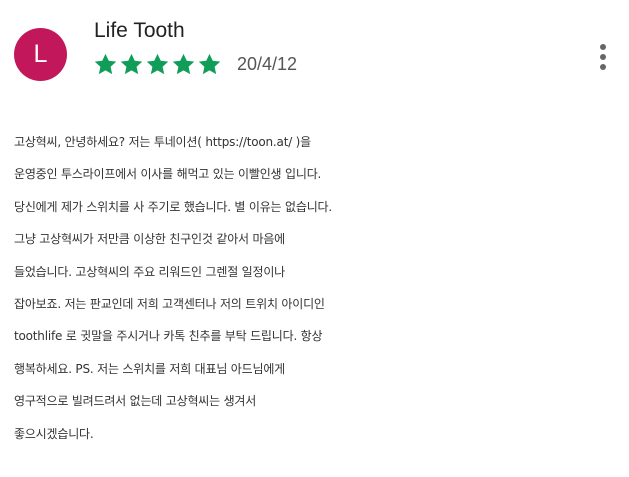  I want to click on star-rating, so click(157, 64).